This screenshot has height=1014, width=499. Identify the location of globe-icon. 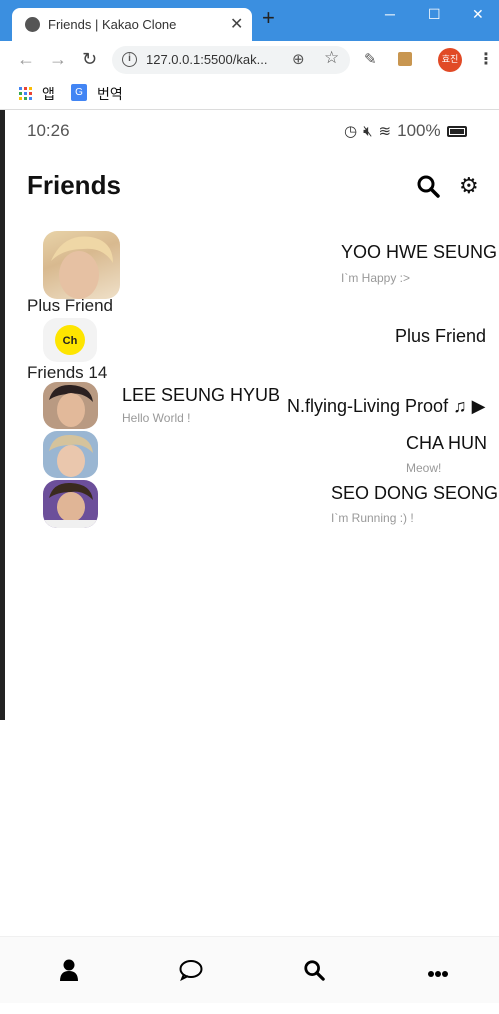
(32, 24).